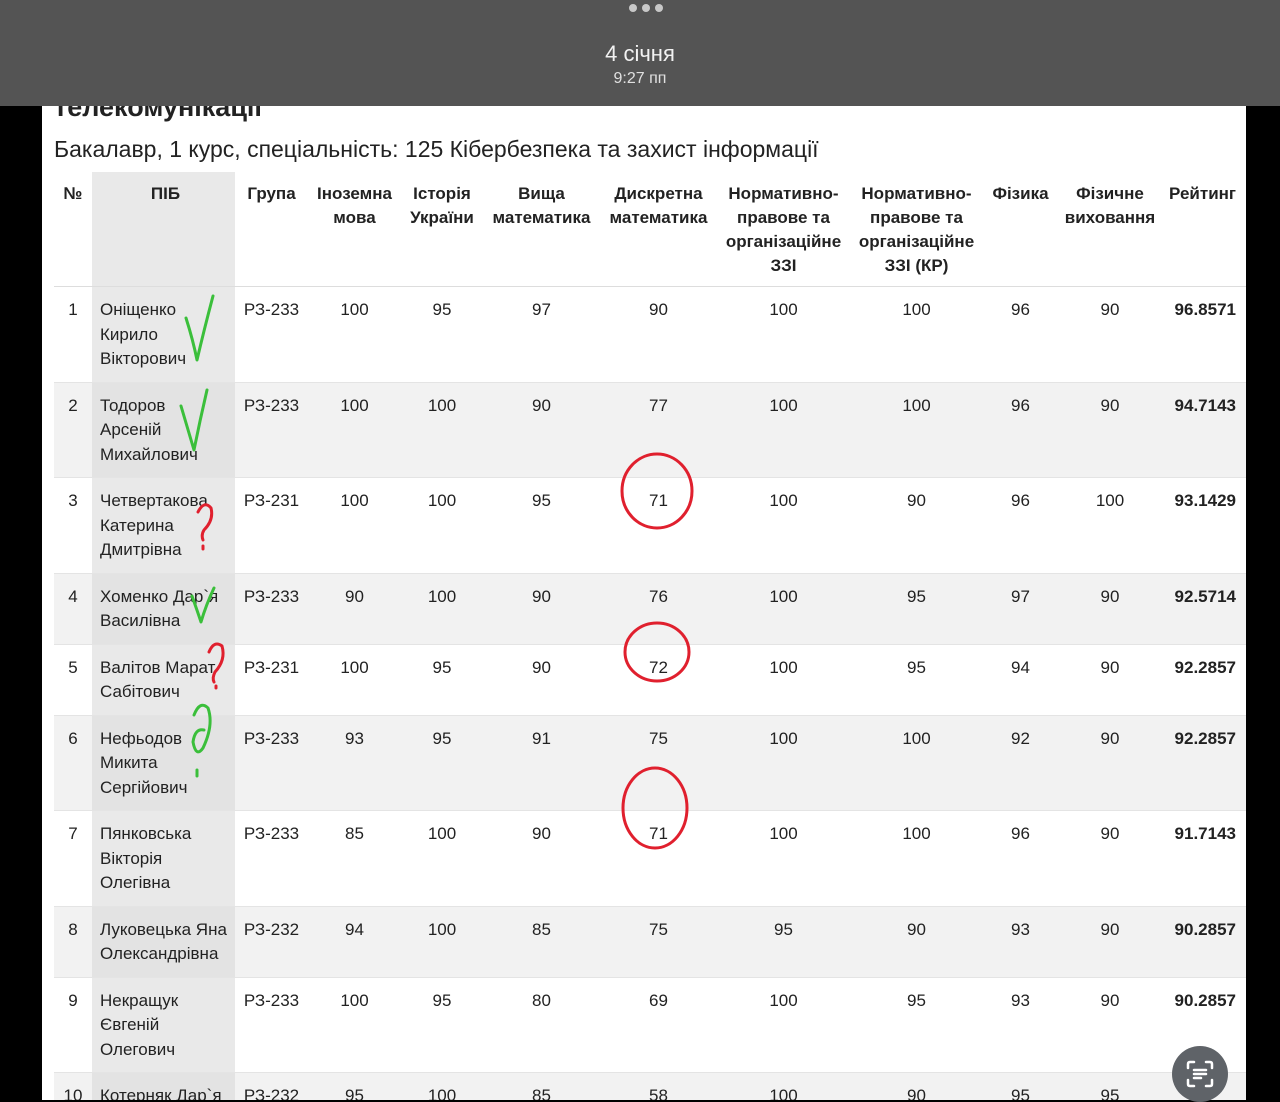 The width and height of the screenshot is (1280, 1102). Describe the element at coordinates (658, 680) in the screenshot. I see `col-discrete-math-cell: 72` at that location.